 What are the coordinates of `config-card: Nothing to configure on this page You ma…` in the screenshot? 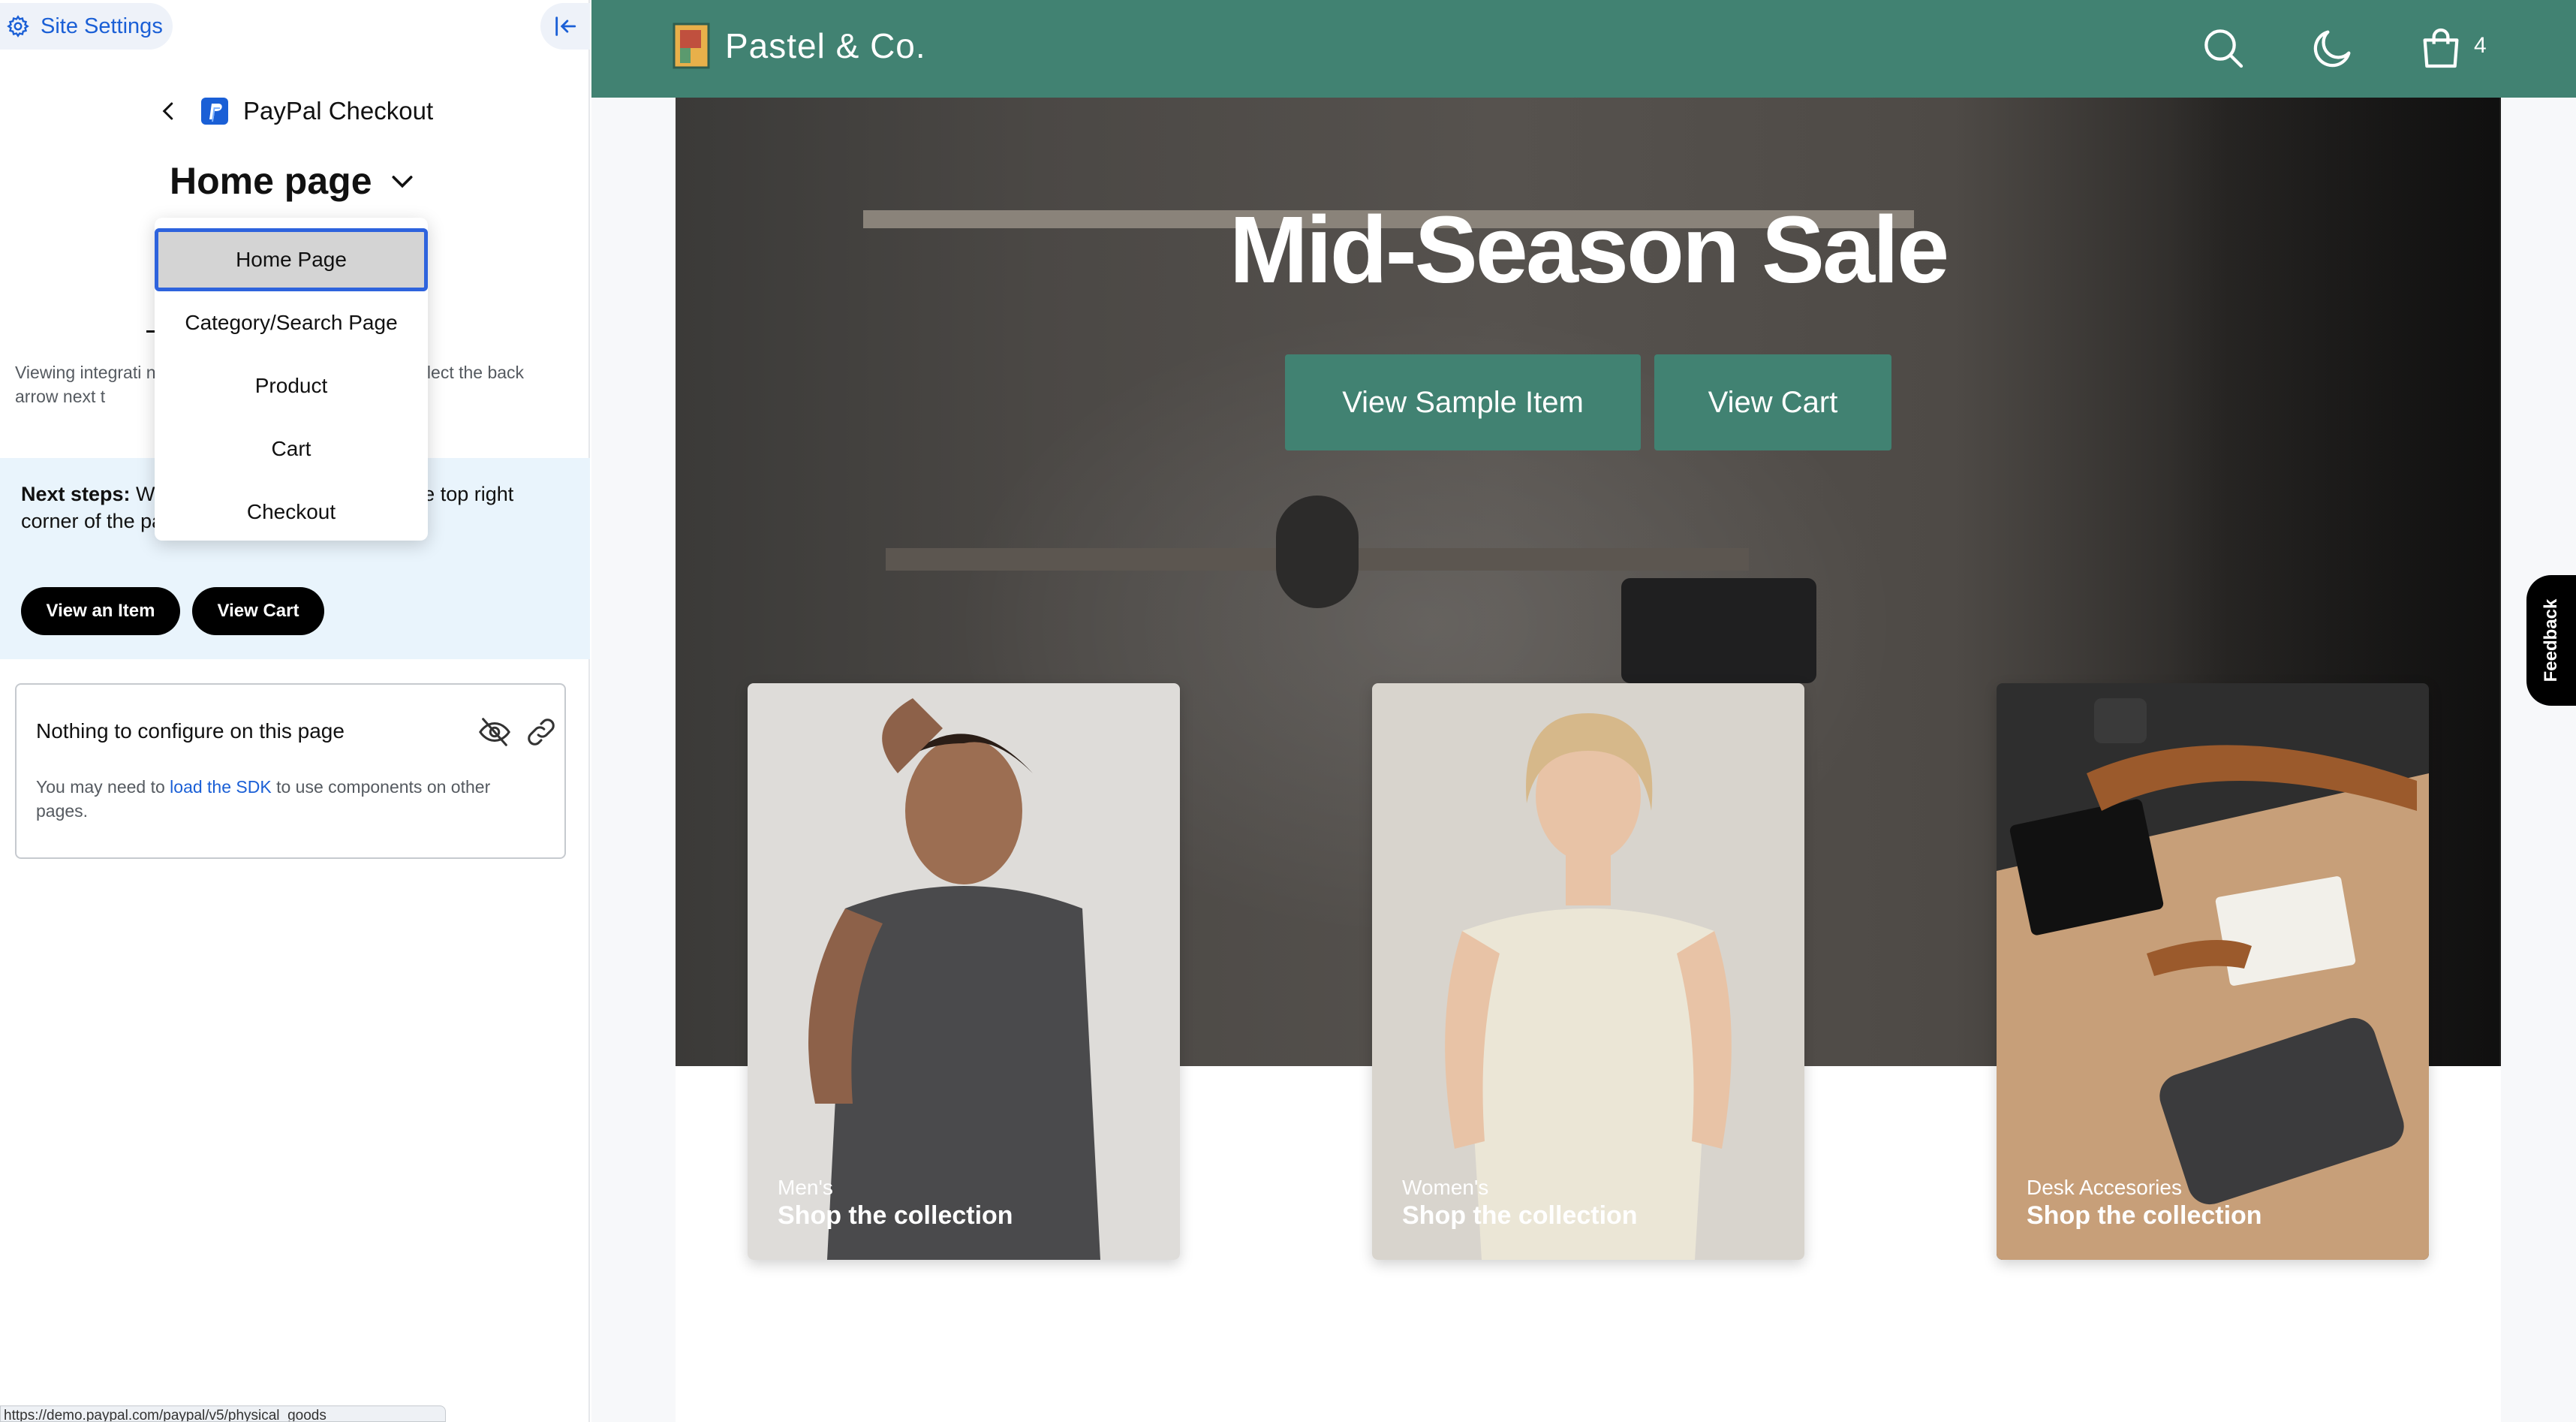 It's located at (290, 771).